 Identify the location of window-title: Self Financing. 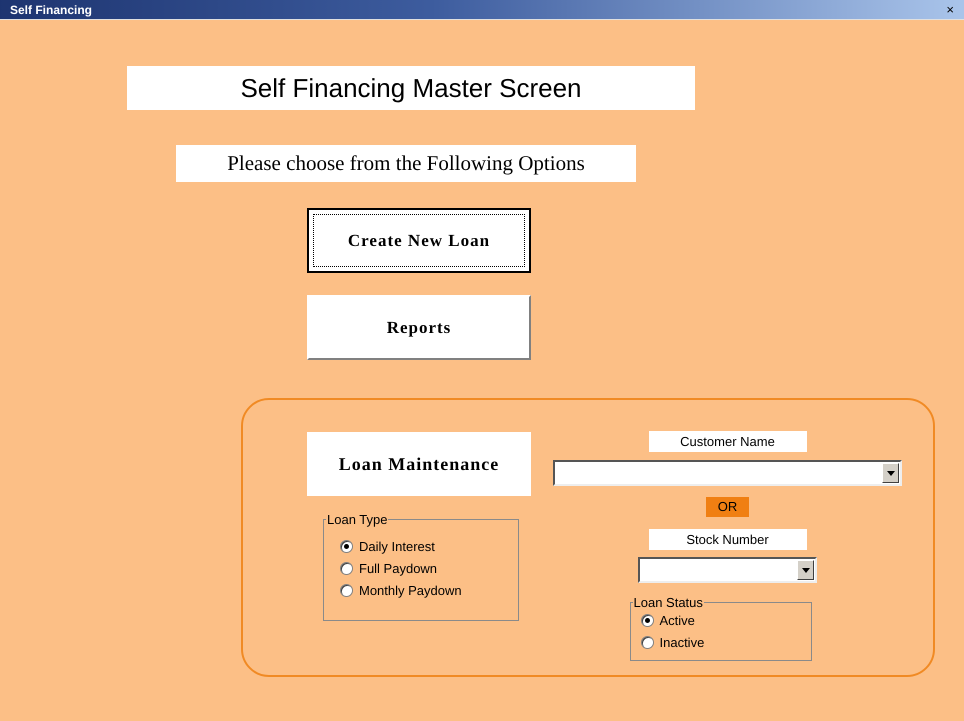
(51, 10).